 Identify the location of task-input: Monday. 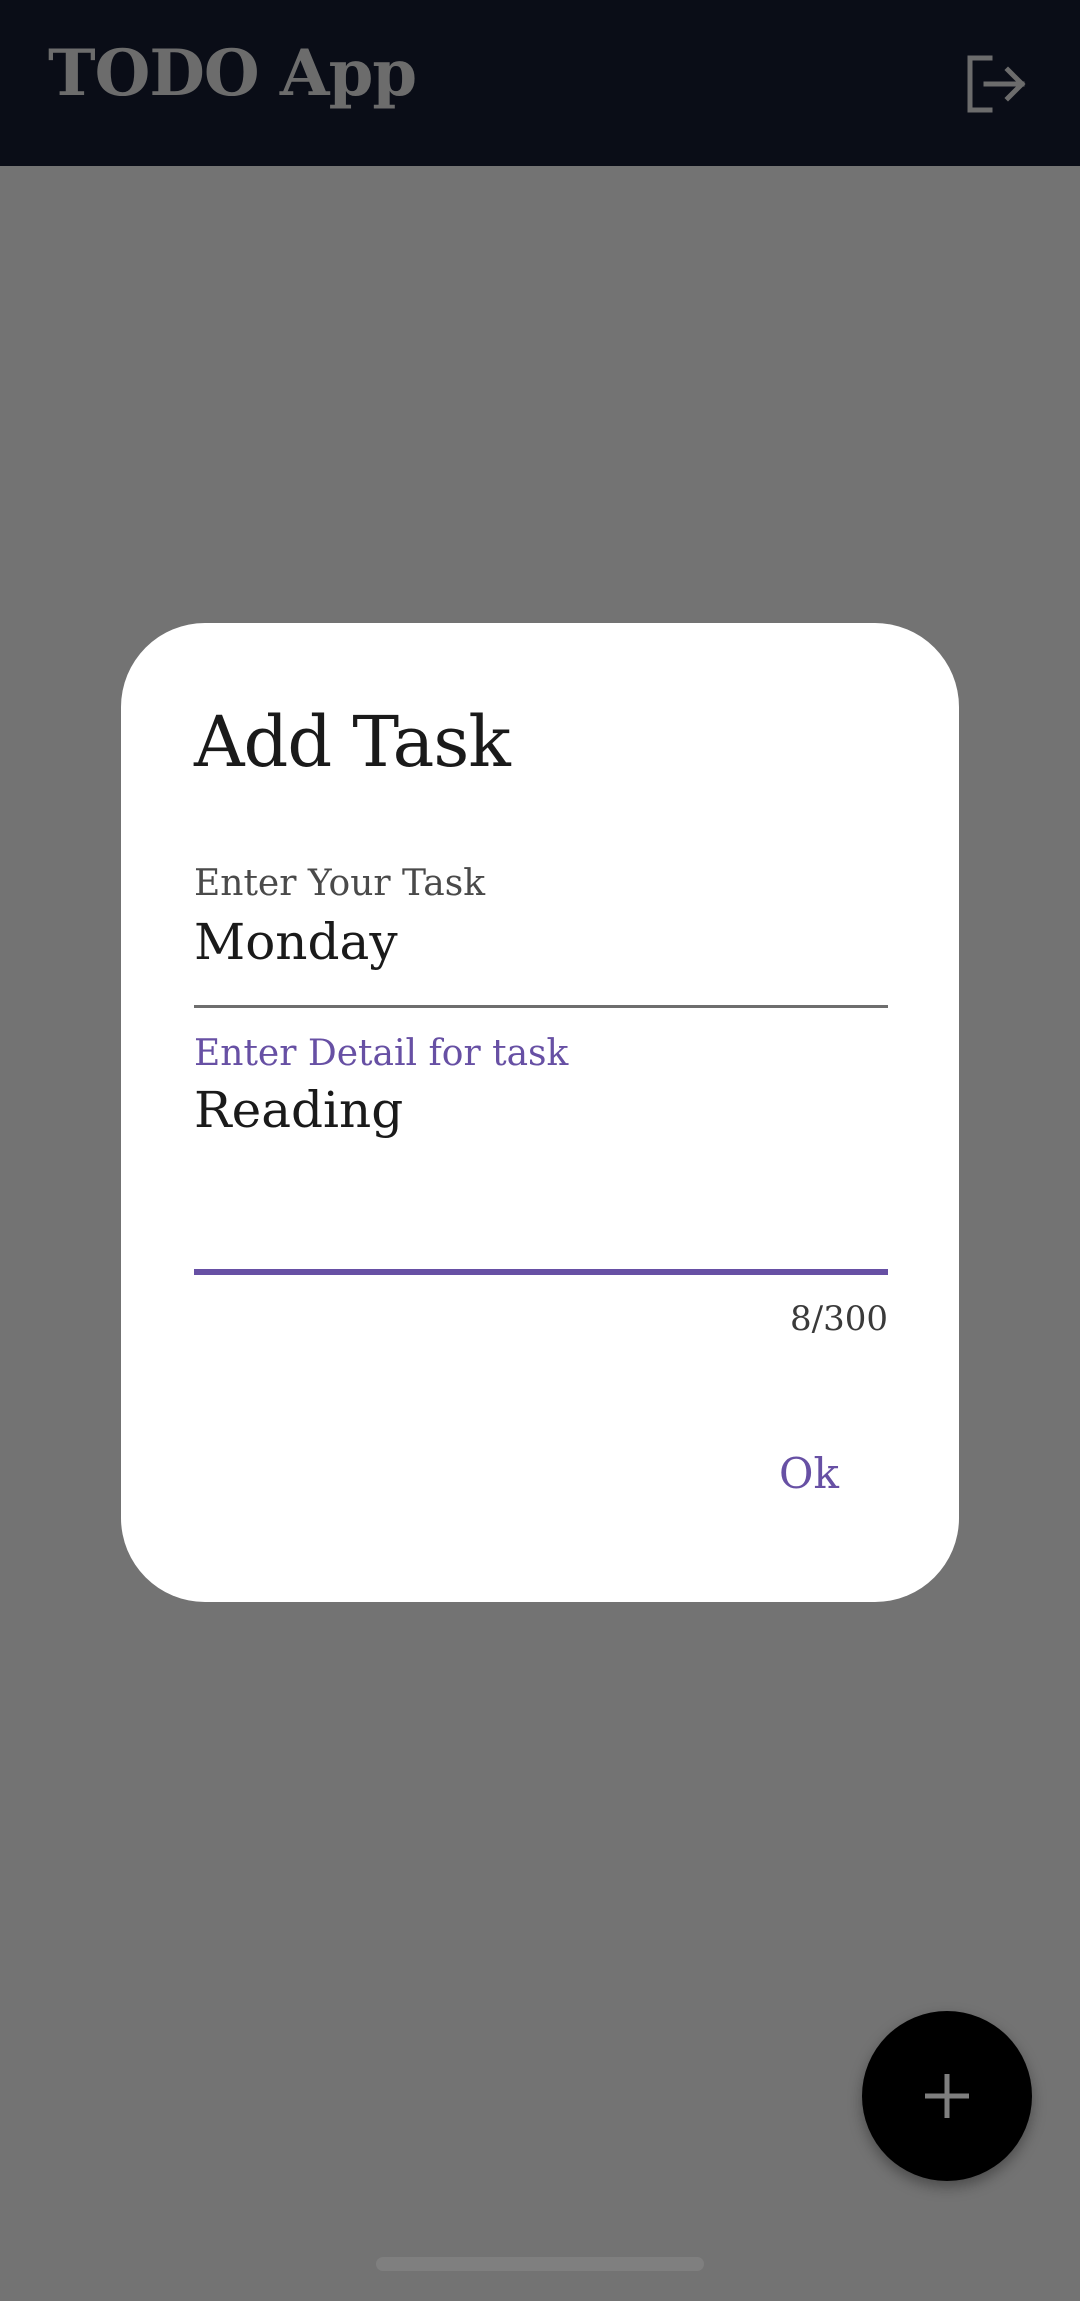
(296, 942).